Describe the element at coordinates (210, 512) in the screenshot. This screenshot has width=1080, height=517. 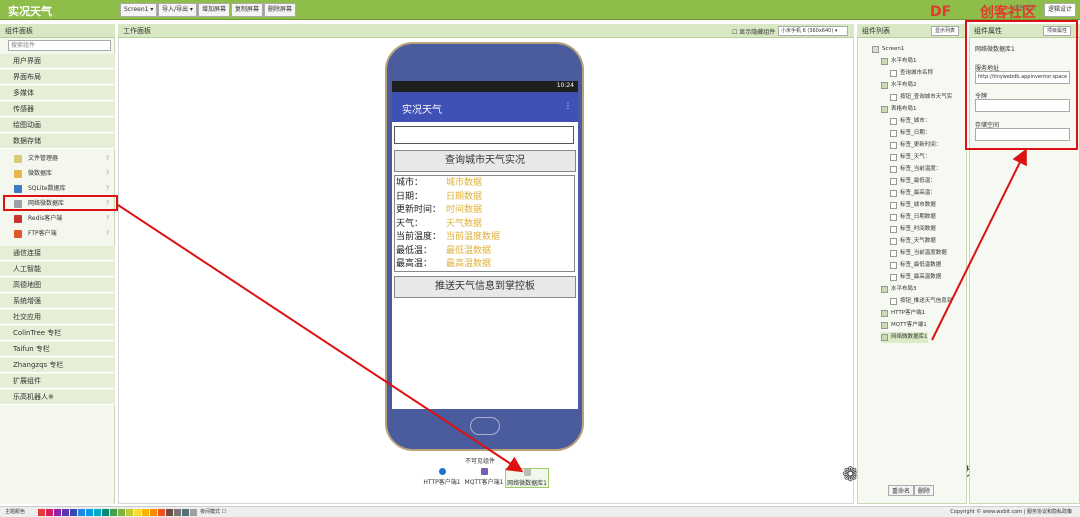
I see `night-mode-label: 夜间模式` at that location.